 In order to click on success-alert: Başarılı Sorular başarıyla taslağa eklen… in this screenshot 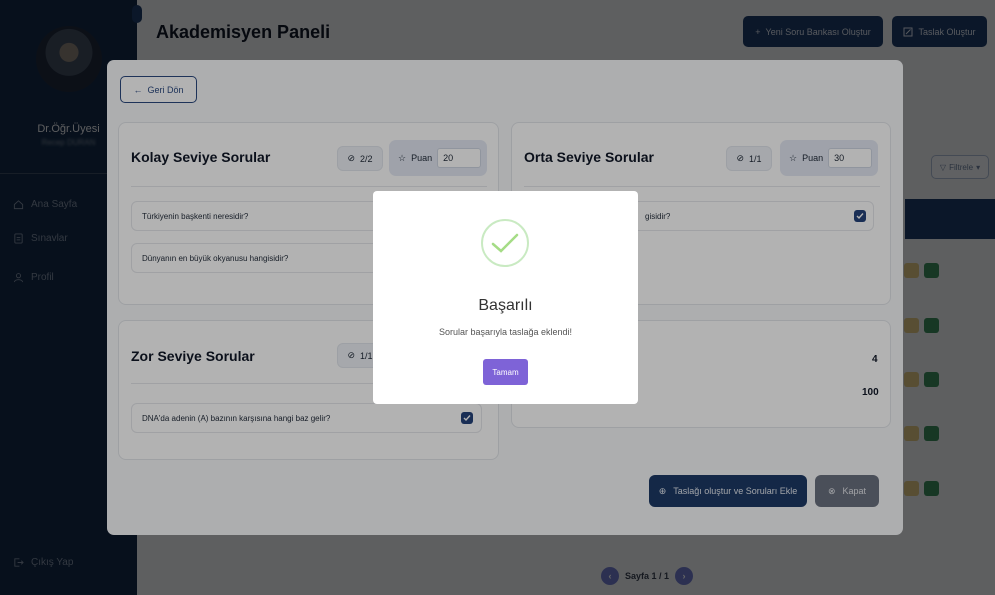, I will do `click(505, 297)`.